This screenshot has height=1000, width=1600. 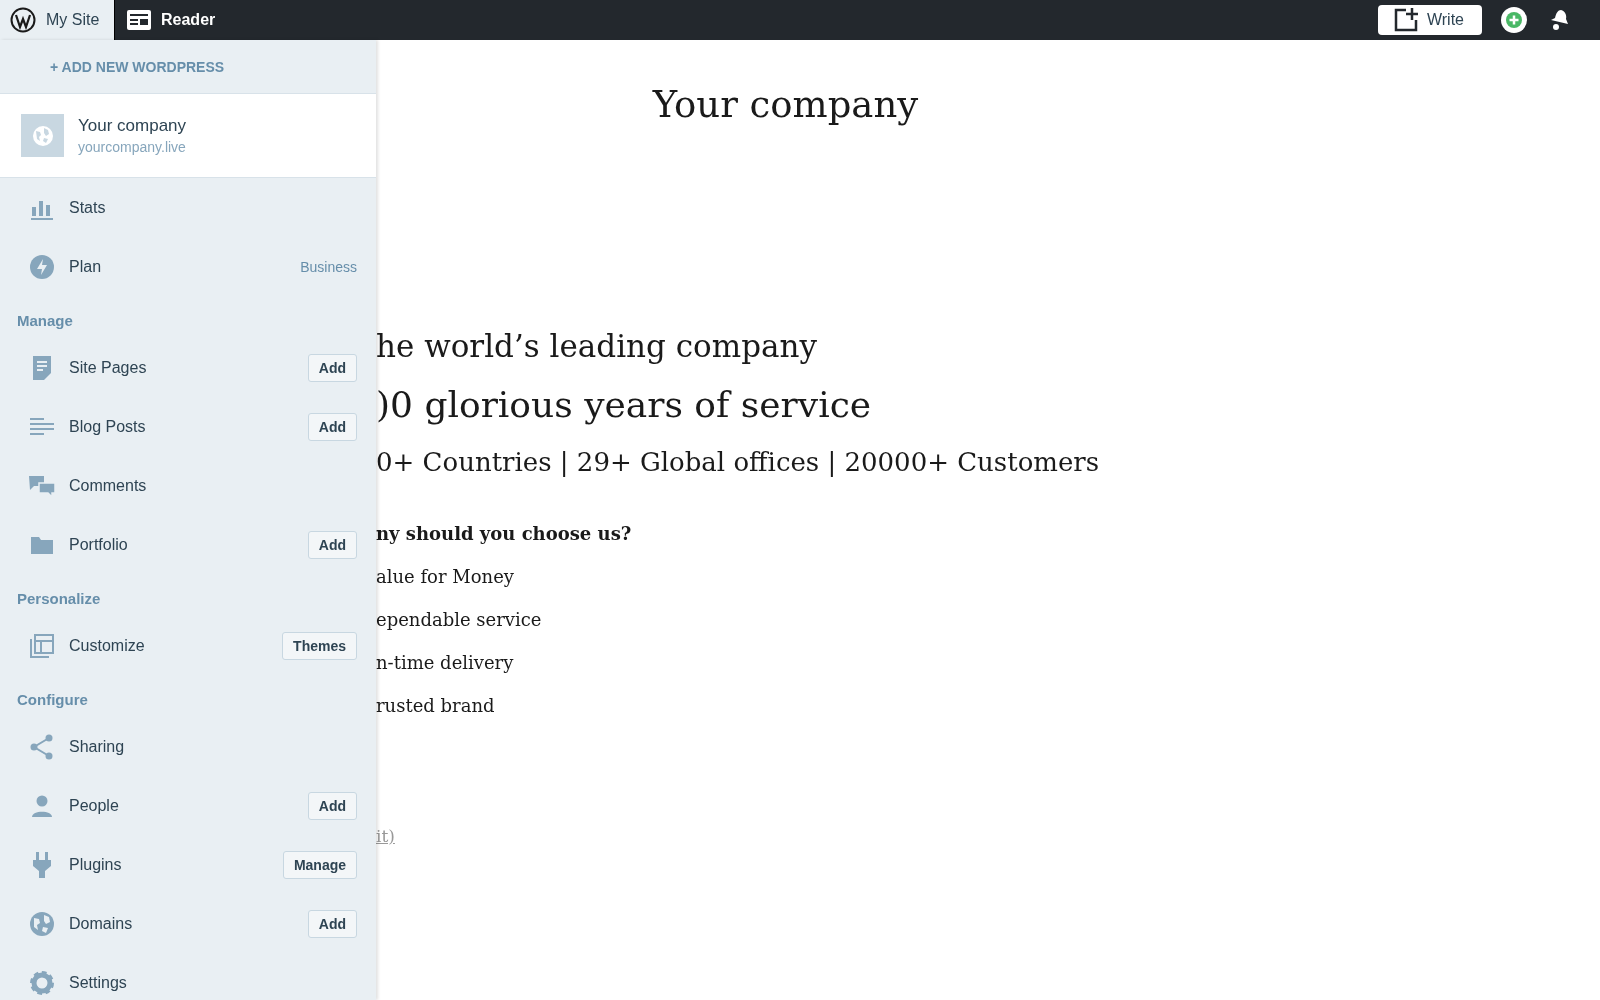 I want to click on list-text: alue for Money, so click(x=445, y=576).